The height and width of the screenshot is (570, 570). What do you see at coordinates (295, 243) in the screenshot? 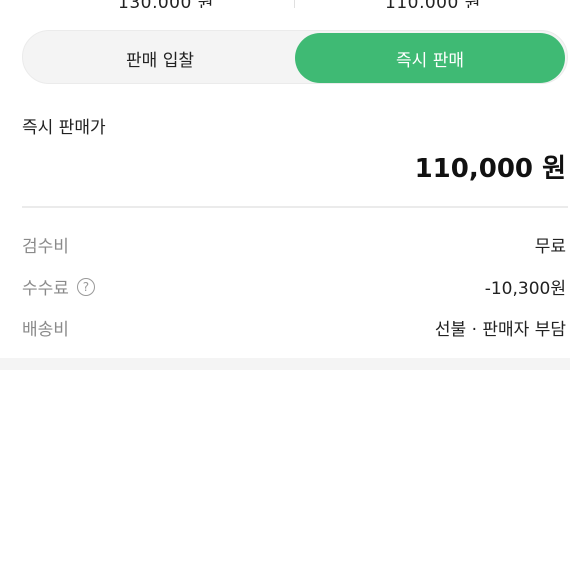
I see `fee-row-inspection: 검수비 무료` at bounding box center [295, 243].